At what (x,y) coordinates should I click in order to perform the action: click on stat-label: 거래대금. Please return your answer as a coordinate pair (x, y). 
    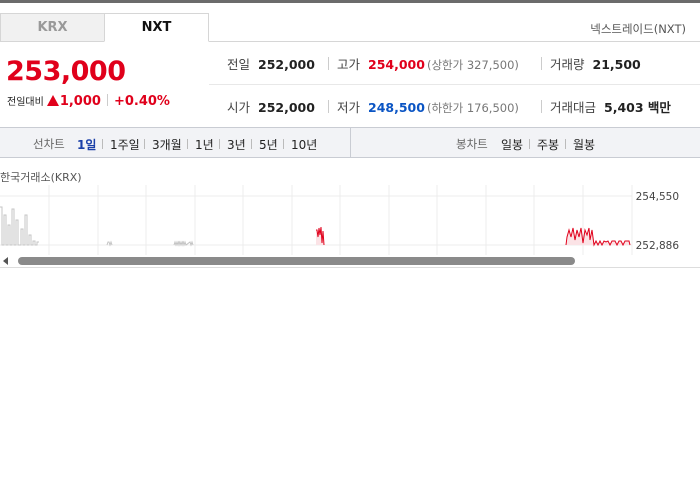
    Looking at the image, I should click on (573, 107).